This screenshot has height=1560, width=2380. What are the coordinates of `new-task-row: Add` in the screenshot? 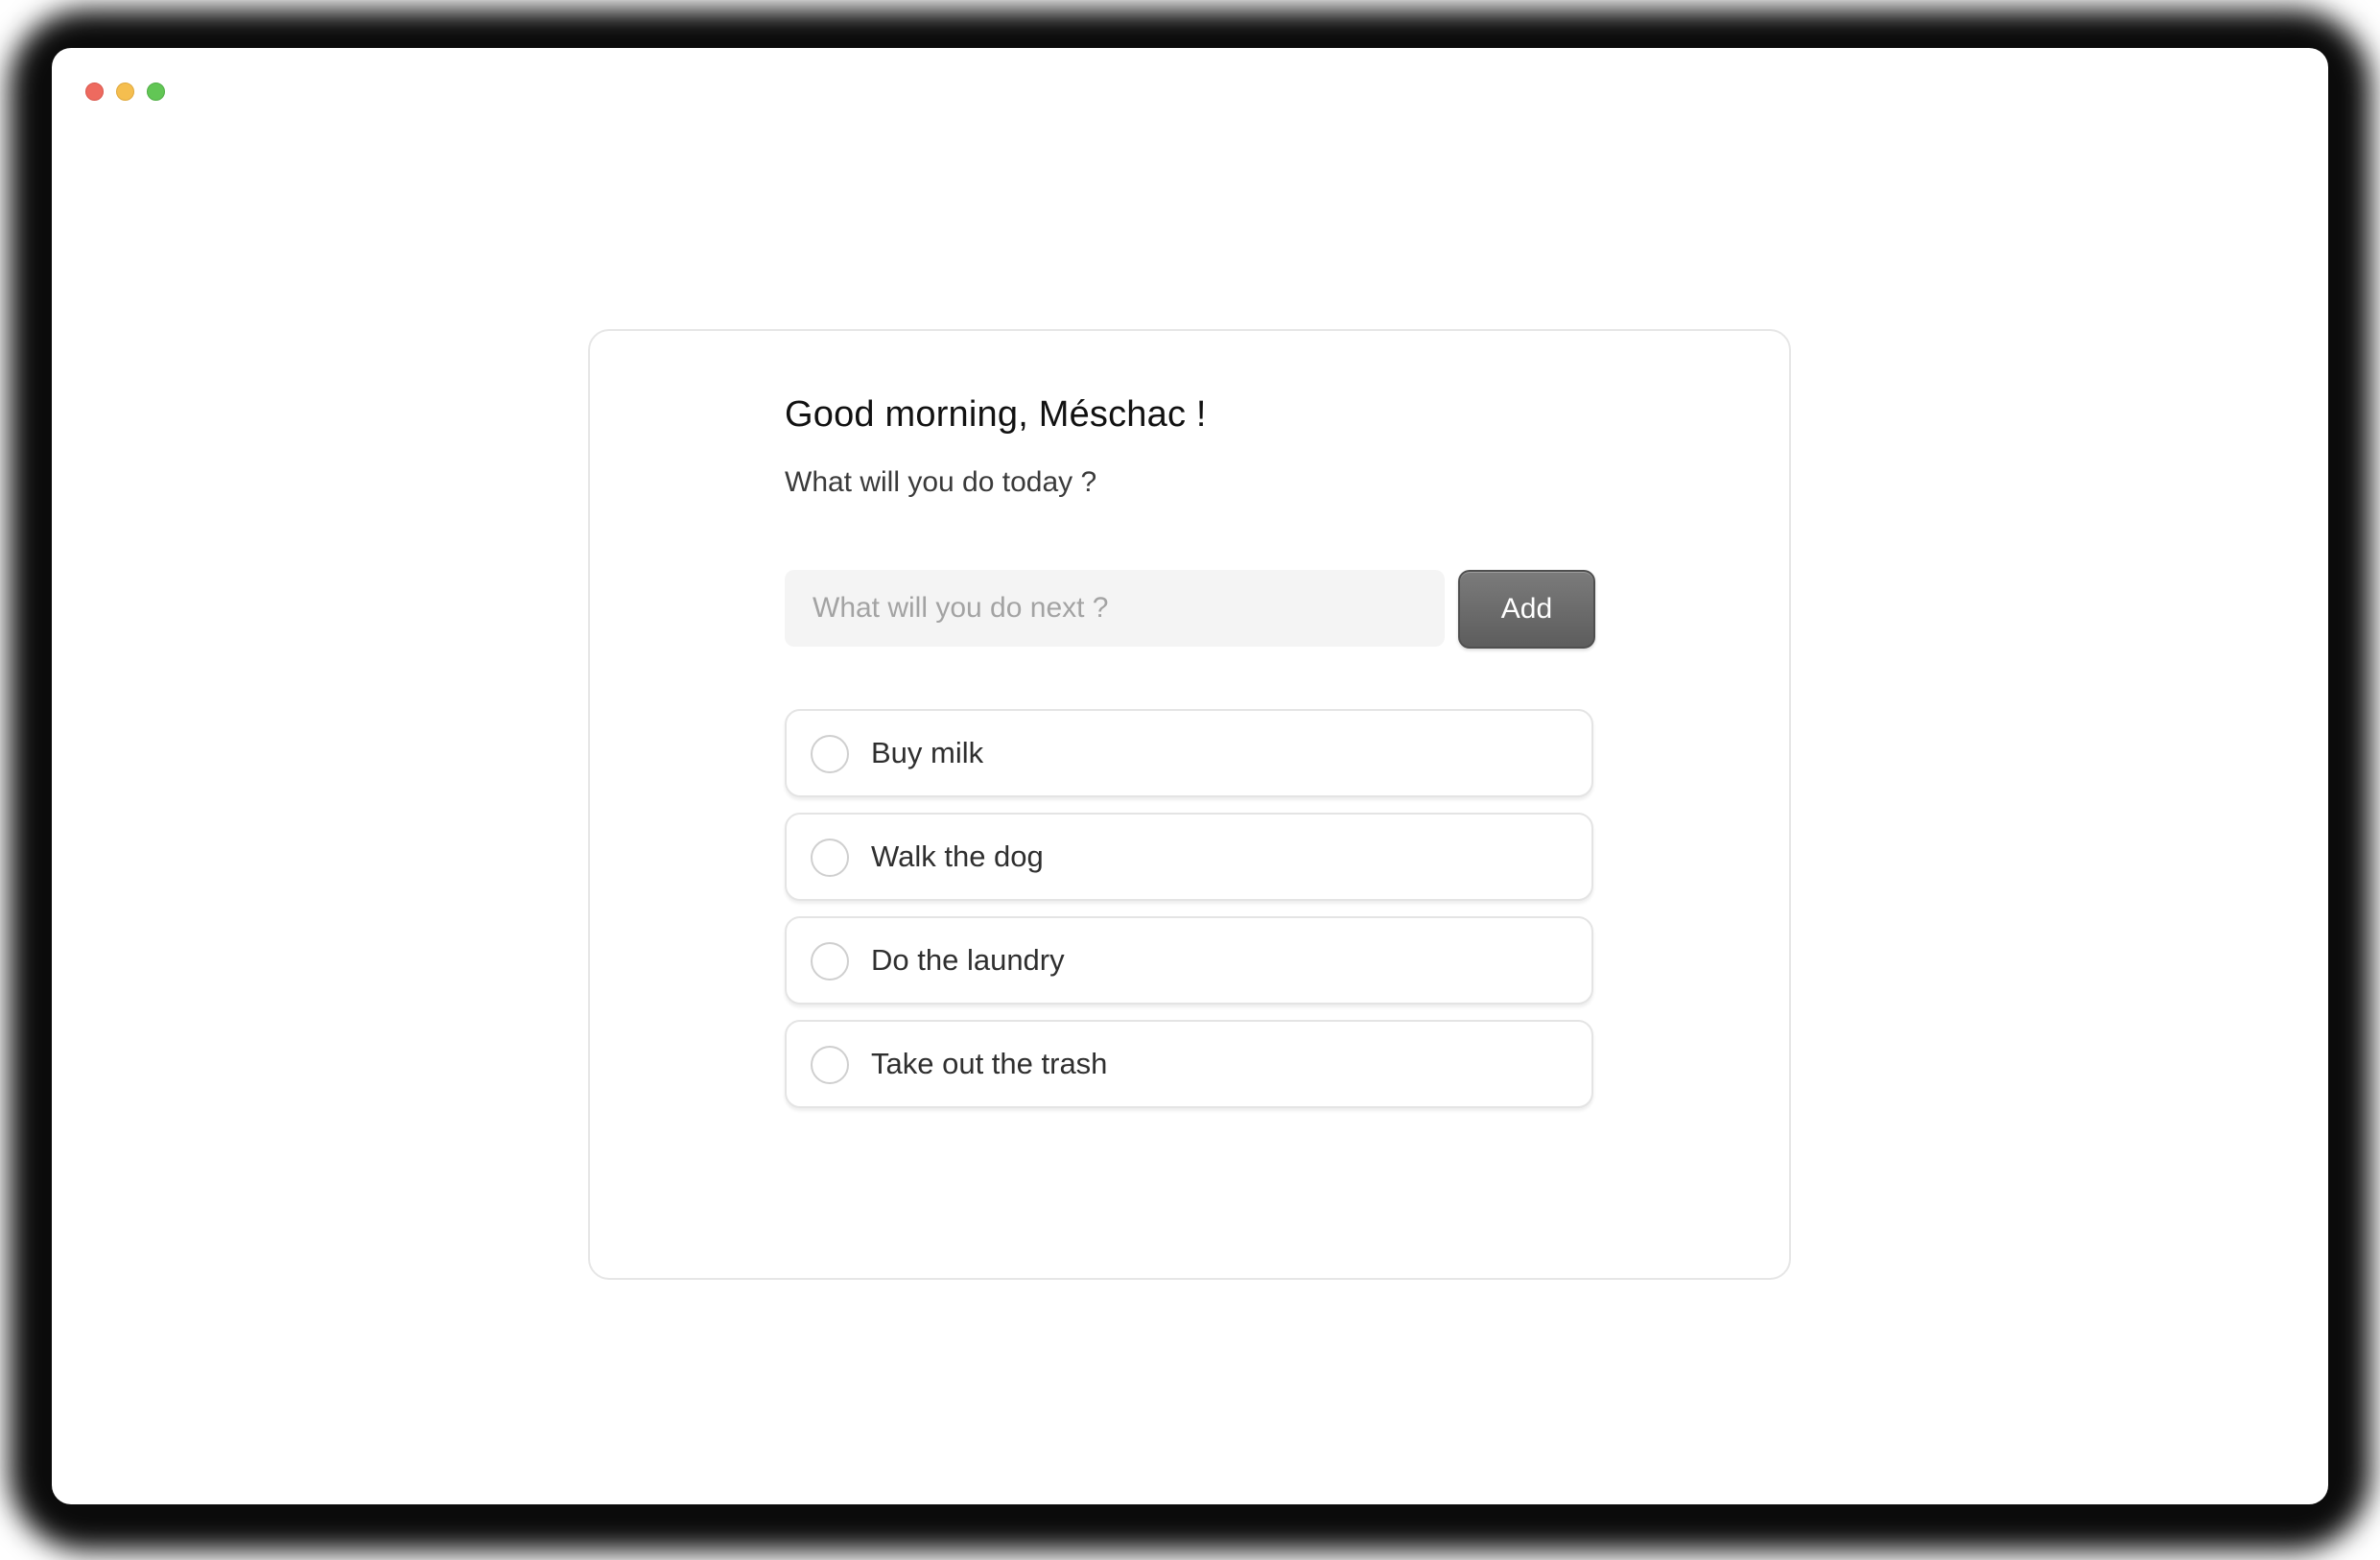 It's located at (1190, 609).